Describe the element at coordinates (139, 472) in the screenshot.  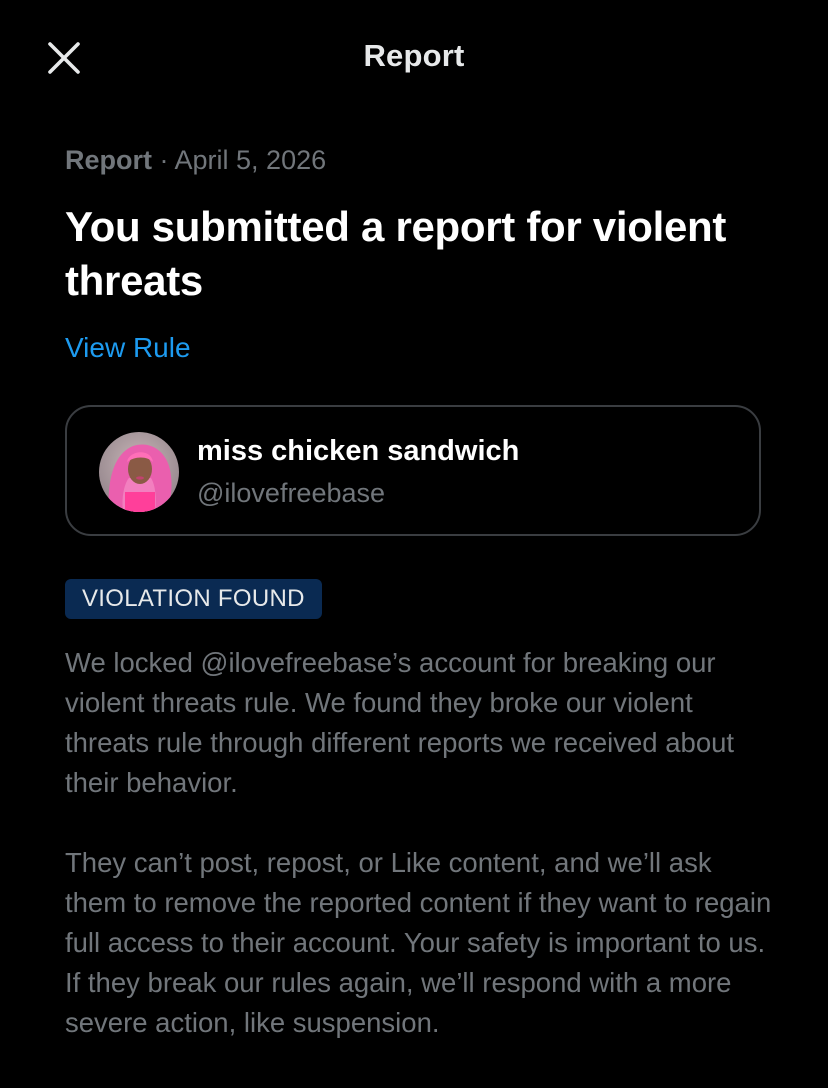
I see `avatar` at that location.